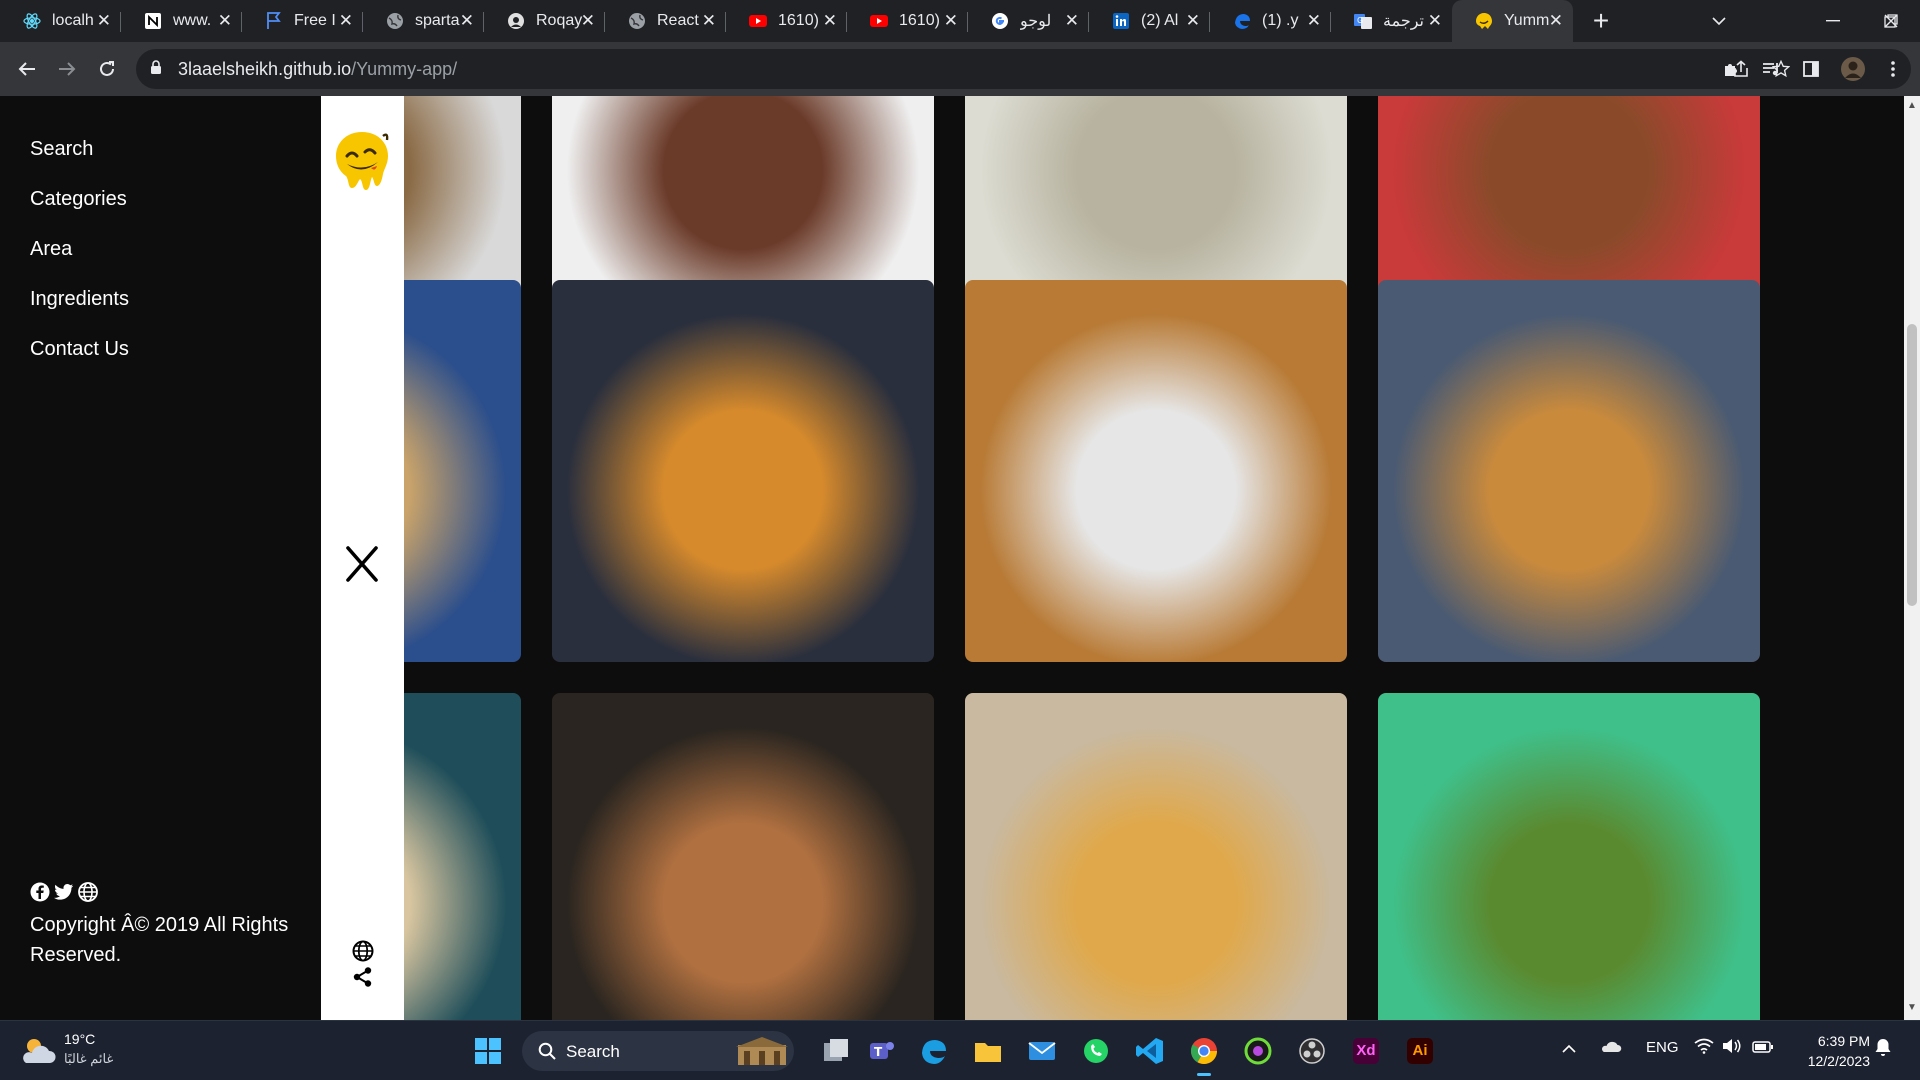  I want to click on browser-tab: www. ✕, so click(181, 21).